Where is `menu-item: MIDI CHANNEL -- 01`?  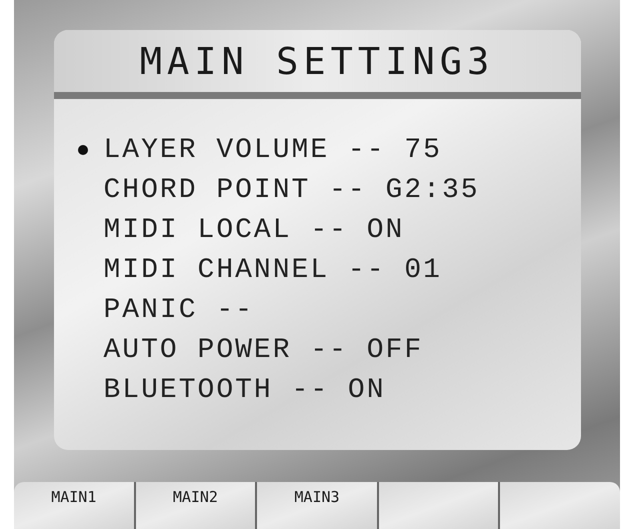
menu-item: MIDI CHANNEL -- 01 is located at coordinates (329, 270).